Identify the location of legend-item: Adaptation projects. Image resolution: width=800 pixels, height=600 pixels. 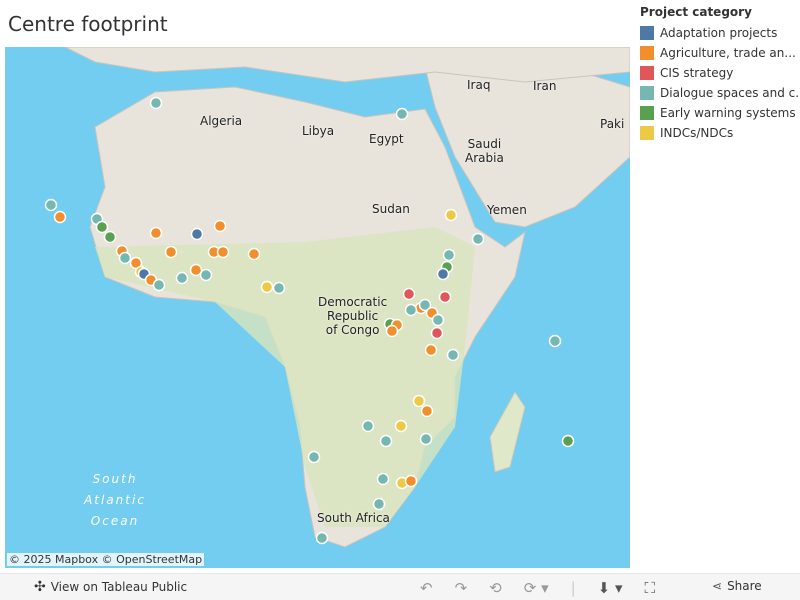
(720, 33).